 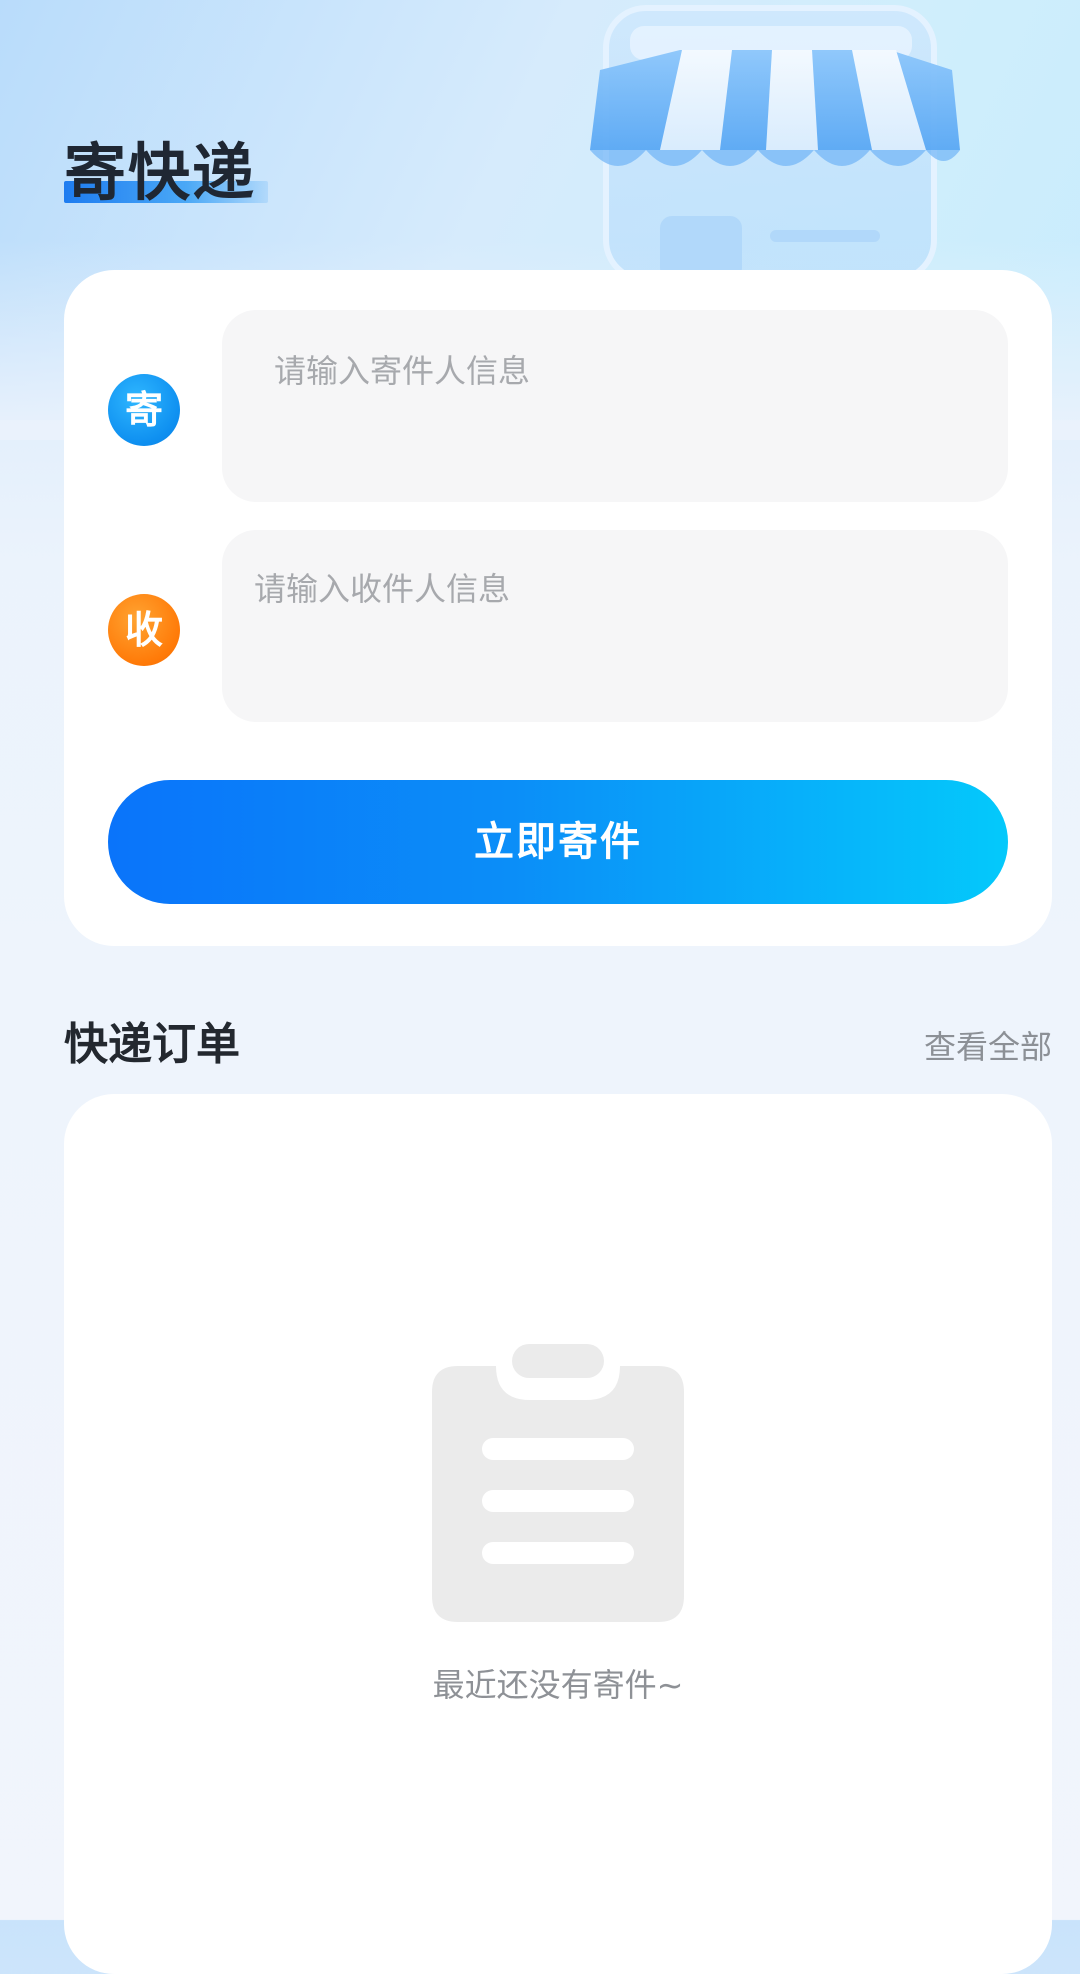 I want to click on storefront-icon, so click(x=775, y=142).